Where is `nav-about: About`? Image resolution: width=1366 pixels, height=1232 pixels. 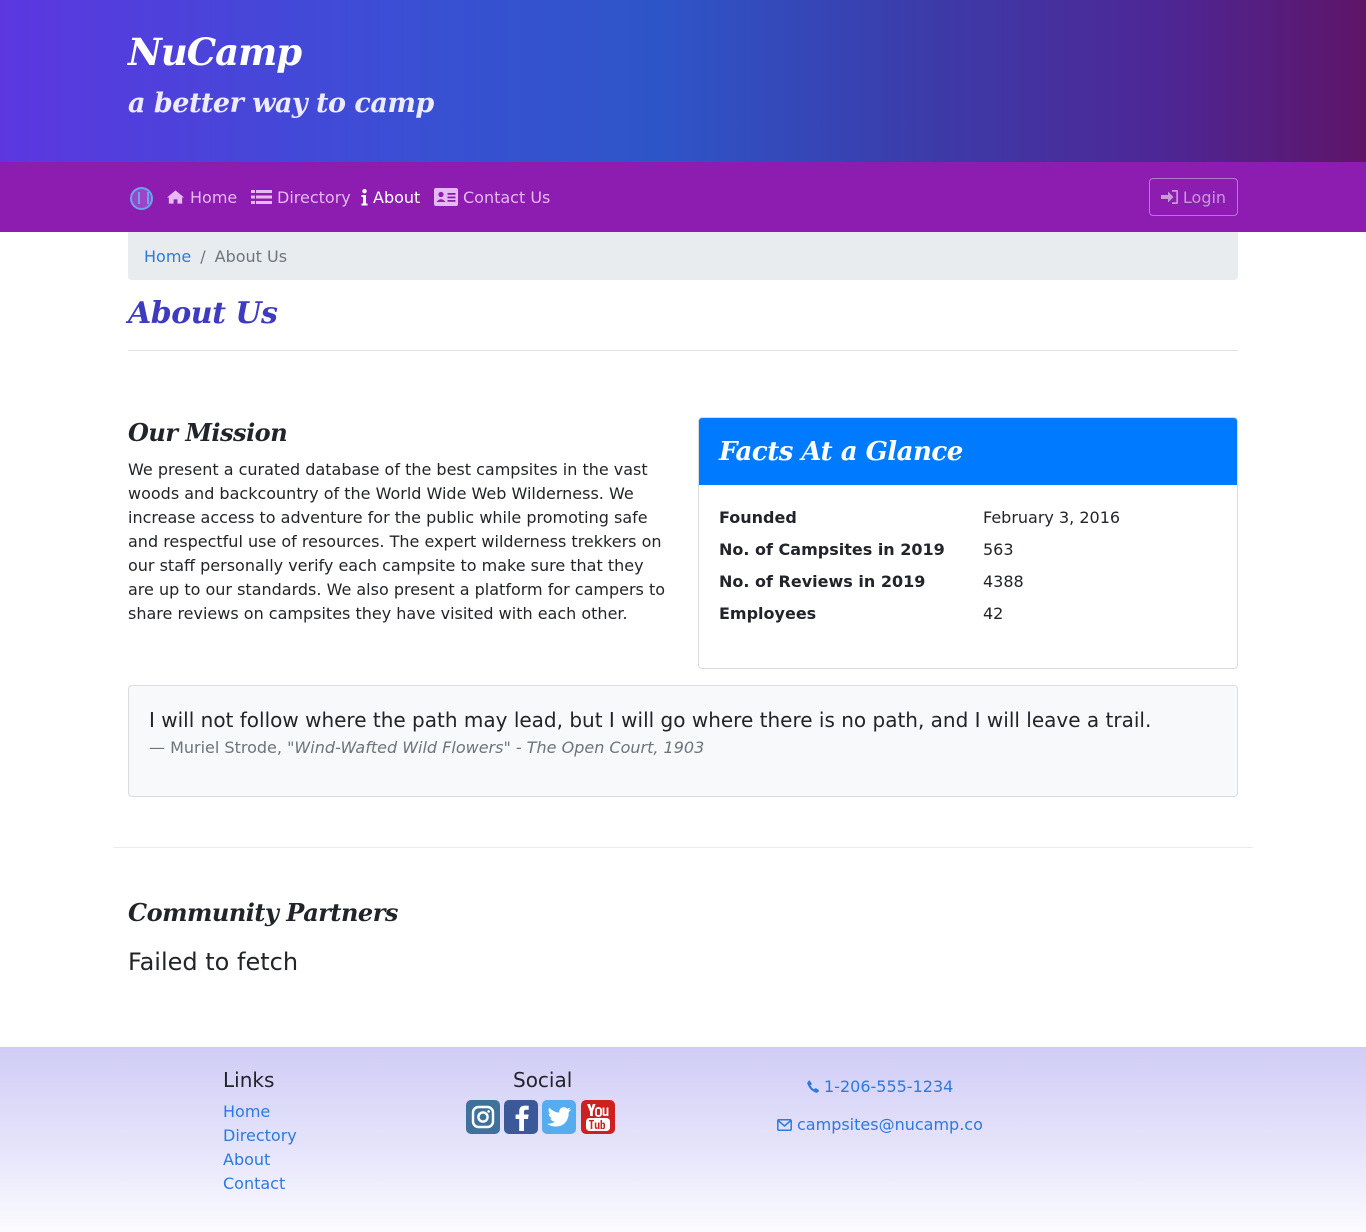
nav-about: About is located at coordinates (390, 197).